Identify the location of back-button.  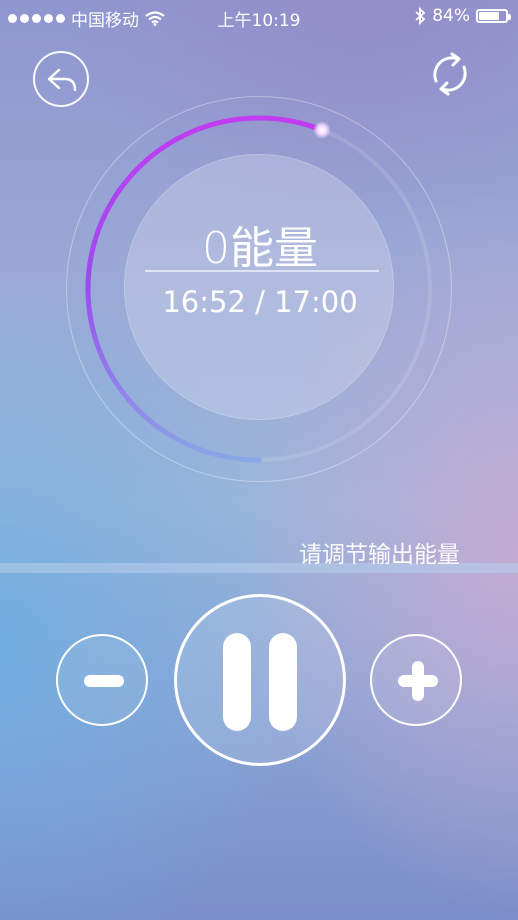
(61, 79).